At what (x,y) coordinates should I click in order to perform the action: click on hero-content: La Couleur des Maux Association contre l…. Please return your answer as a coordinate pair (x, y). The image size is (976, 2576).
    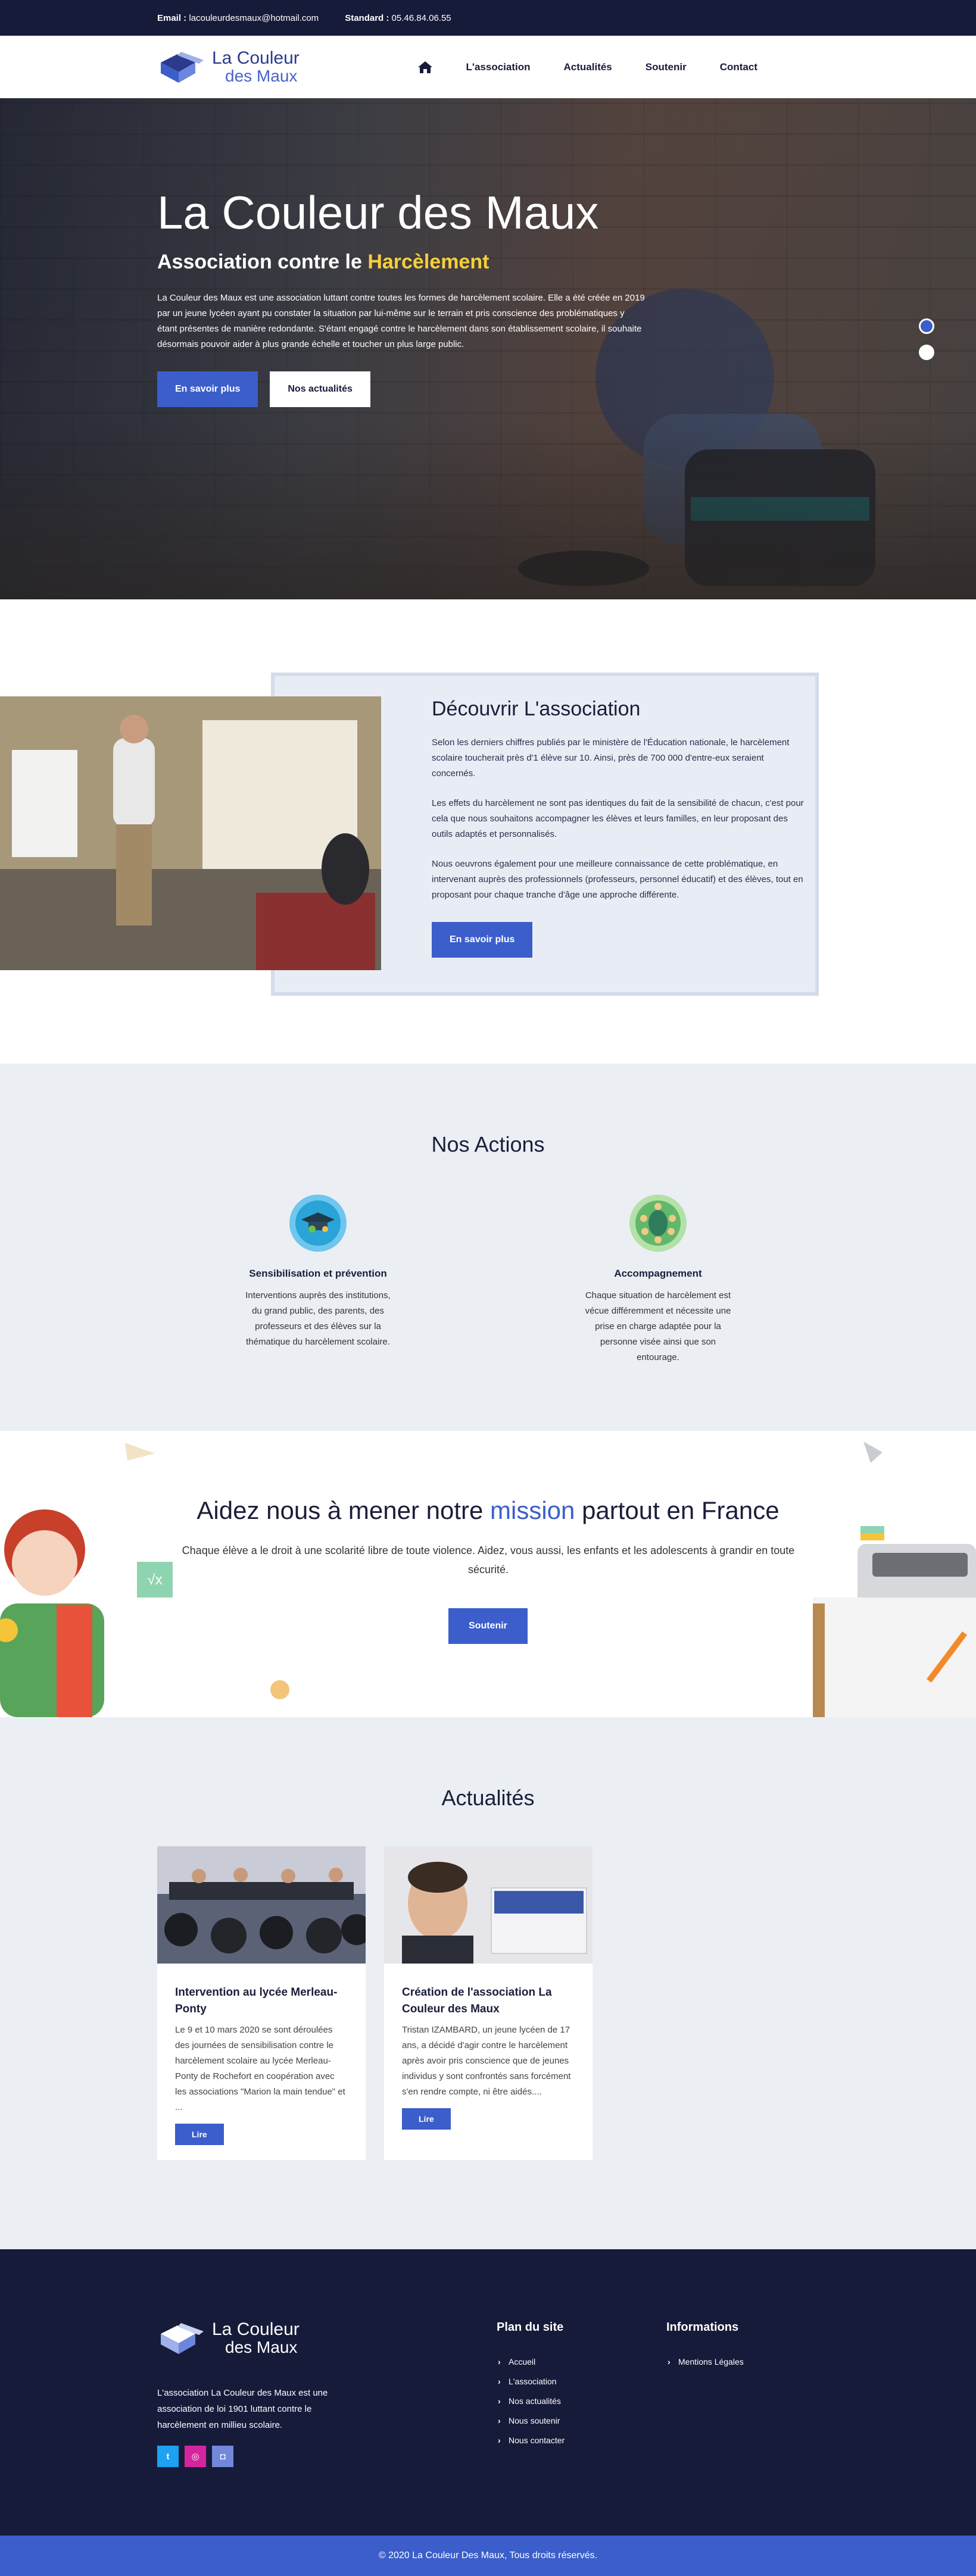
    Looking at the image, I should click on (404, 297).